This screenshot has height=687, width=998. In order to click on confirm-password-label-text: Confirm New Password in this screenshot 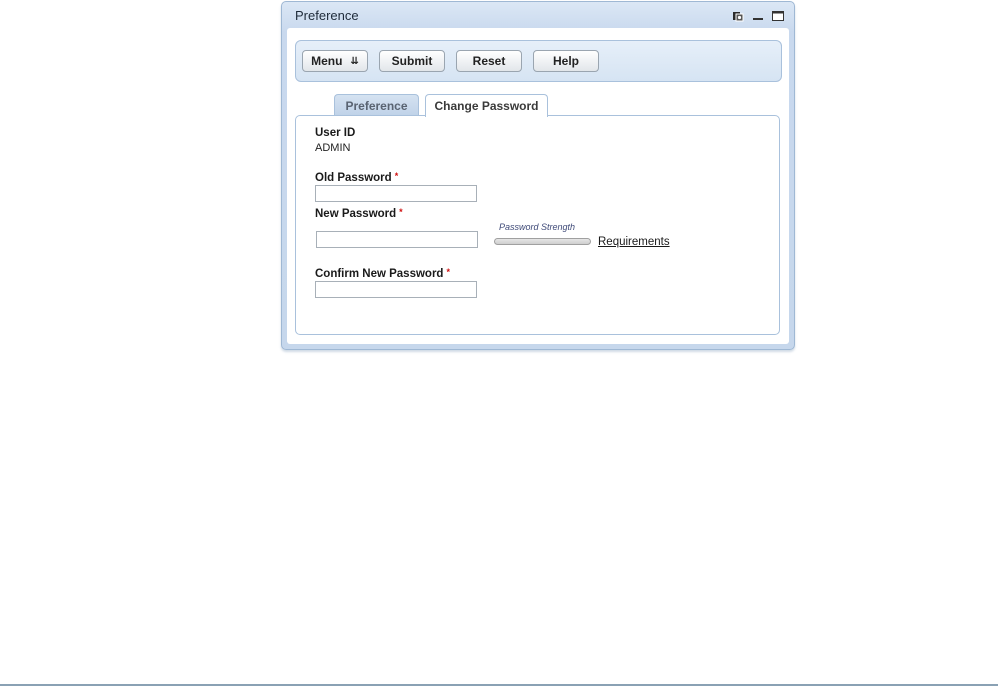, I will do `click(379, 274)`.